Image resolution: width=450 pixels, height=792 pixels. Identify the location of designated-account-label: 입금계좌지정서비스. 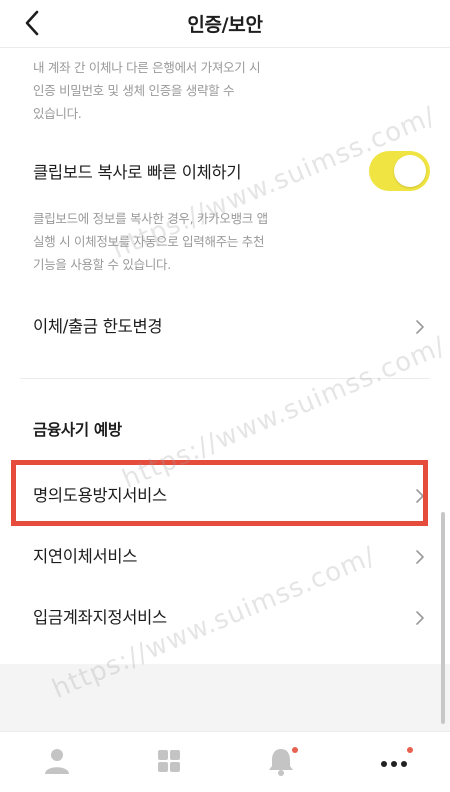
(100, 617).